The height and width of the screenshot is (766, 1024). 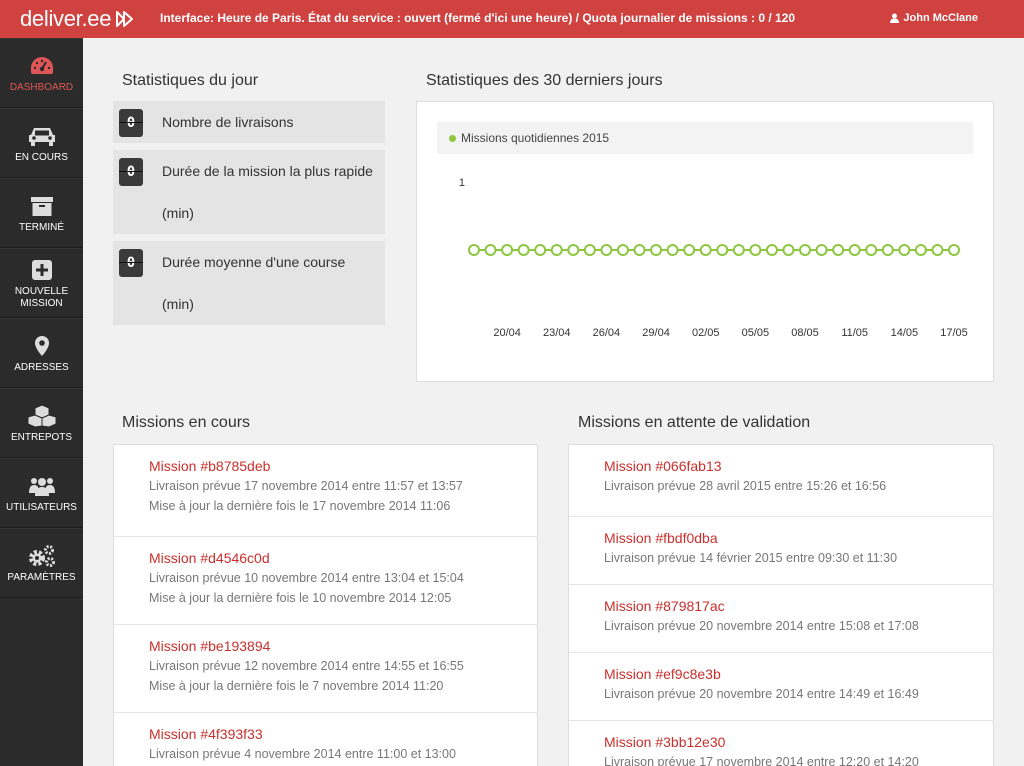 What do you see at coordinates (343, 558) in the screenshot?
I see `mission-id: Mission #d4546c0d` at bounding box center [343, 558].